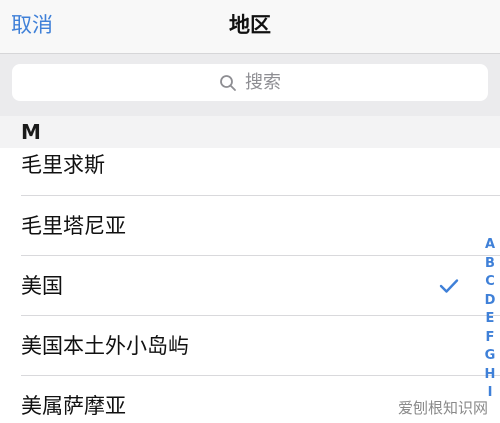 This screenshot has width=500, height=423. Describe the element at coordinates (42, 286) in the screenshot. I see `list-item-label: 美国` at that location.